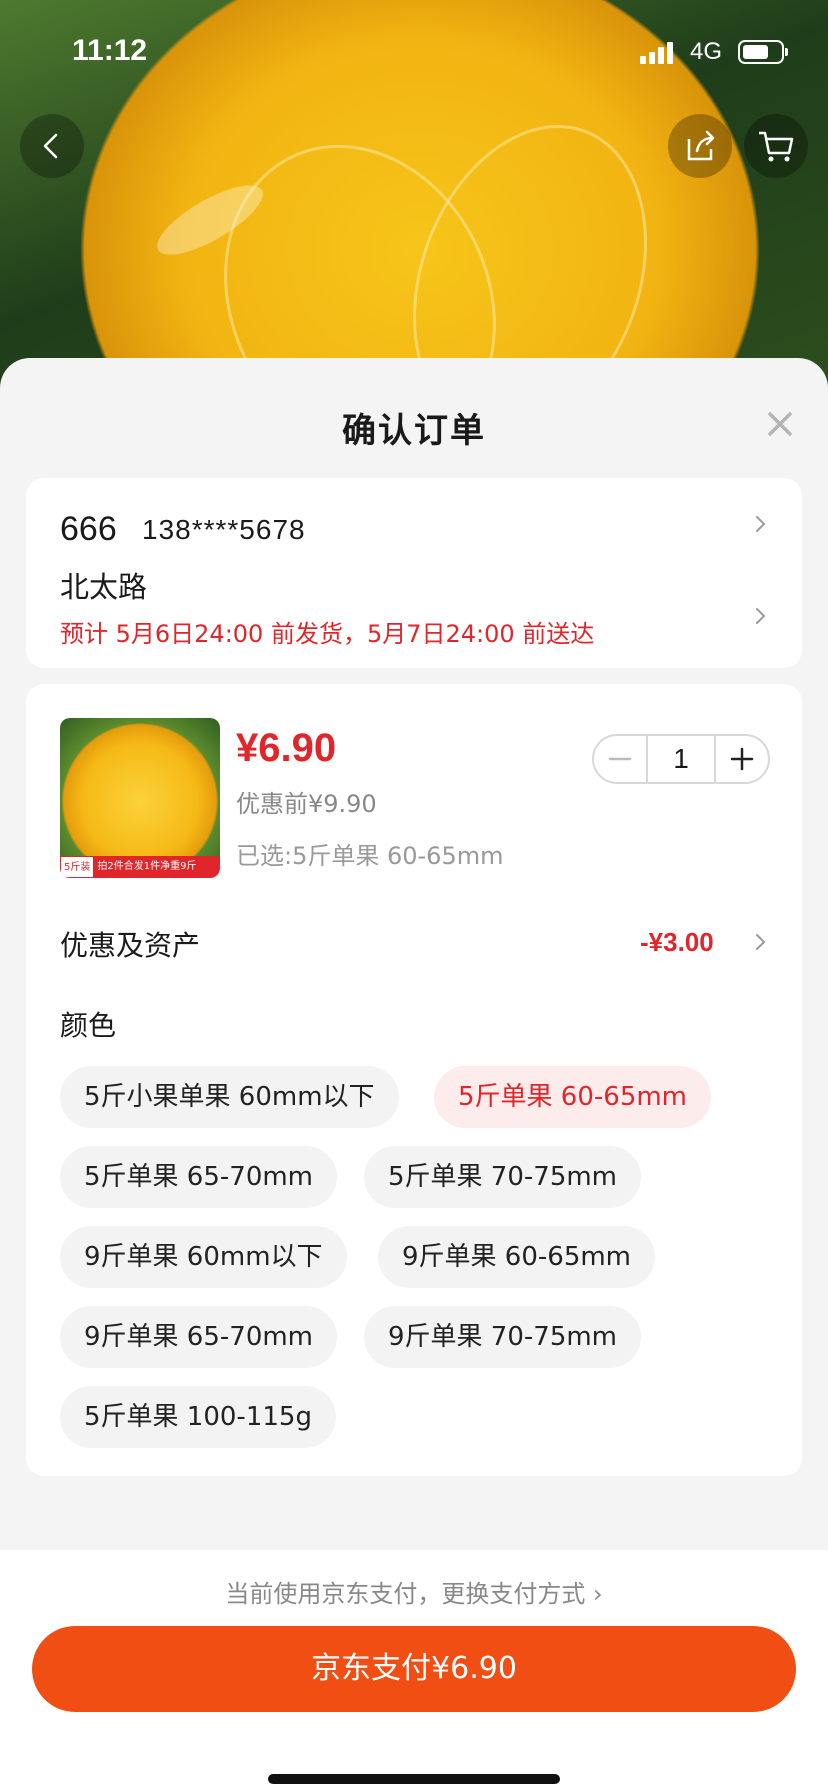 Image resolution: width=828 pixels, height=1792 pixels. I want to click on increase-button, so click(742, 759).